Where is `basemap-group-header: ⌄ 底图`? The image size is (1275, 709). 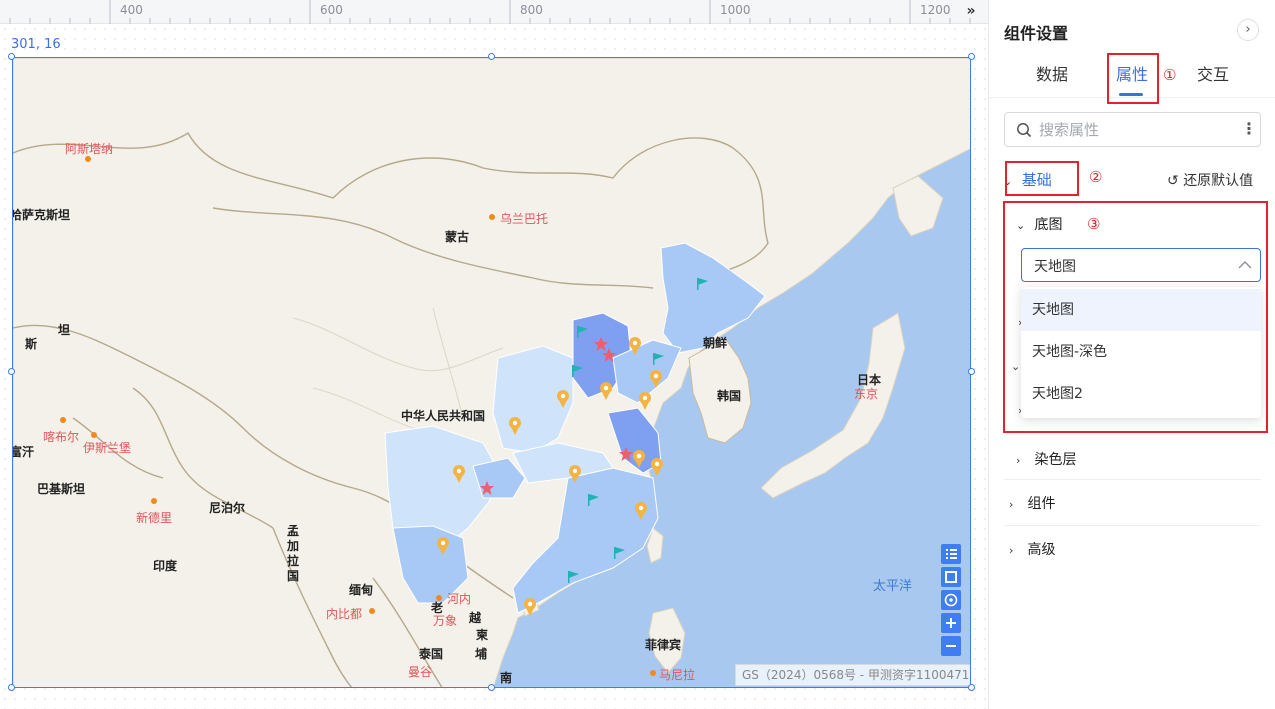
basemap-group-header: ⌄ 底图 is located at coordinates (1039, 224).